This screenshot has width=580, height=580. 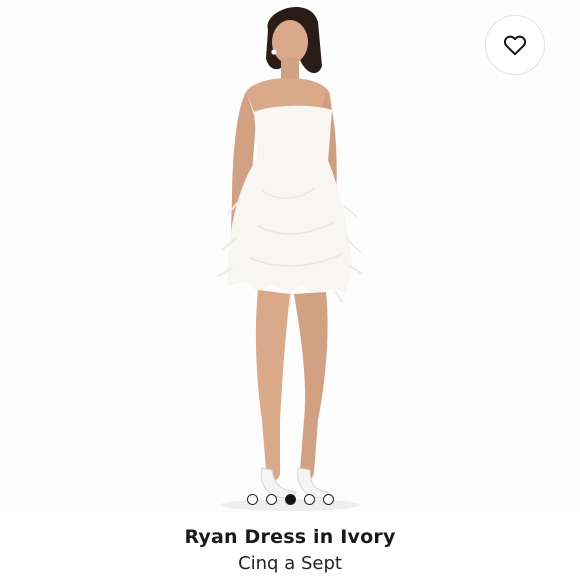 I want to click on image-carousel-dots, so click(x=290, y=499).